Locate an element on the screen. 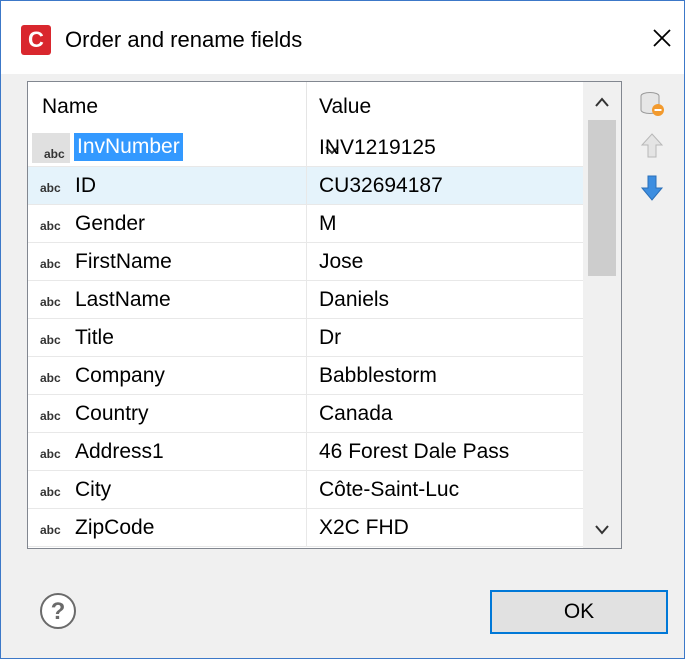  vertical-scrollbar is located at coordinates (602, 315).